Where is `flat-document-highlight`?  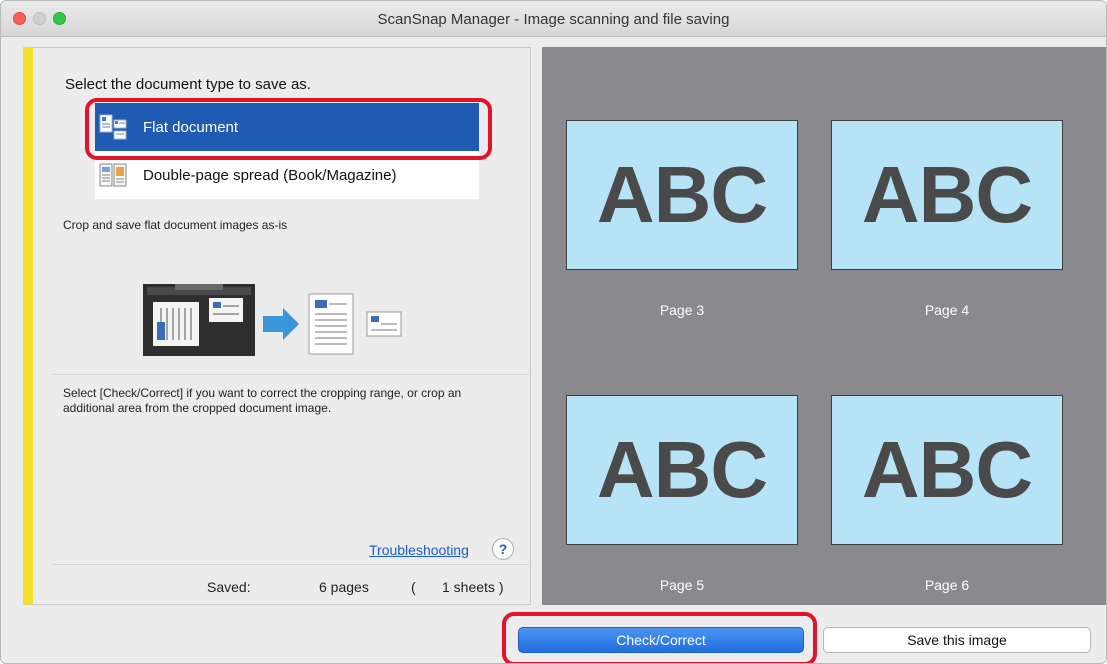
flat-document-highlight is located at coordinates (288, 129).